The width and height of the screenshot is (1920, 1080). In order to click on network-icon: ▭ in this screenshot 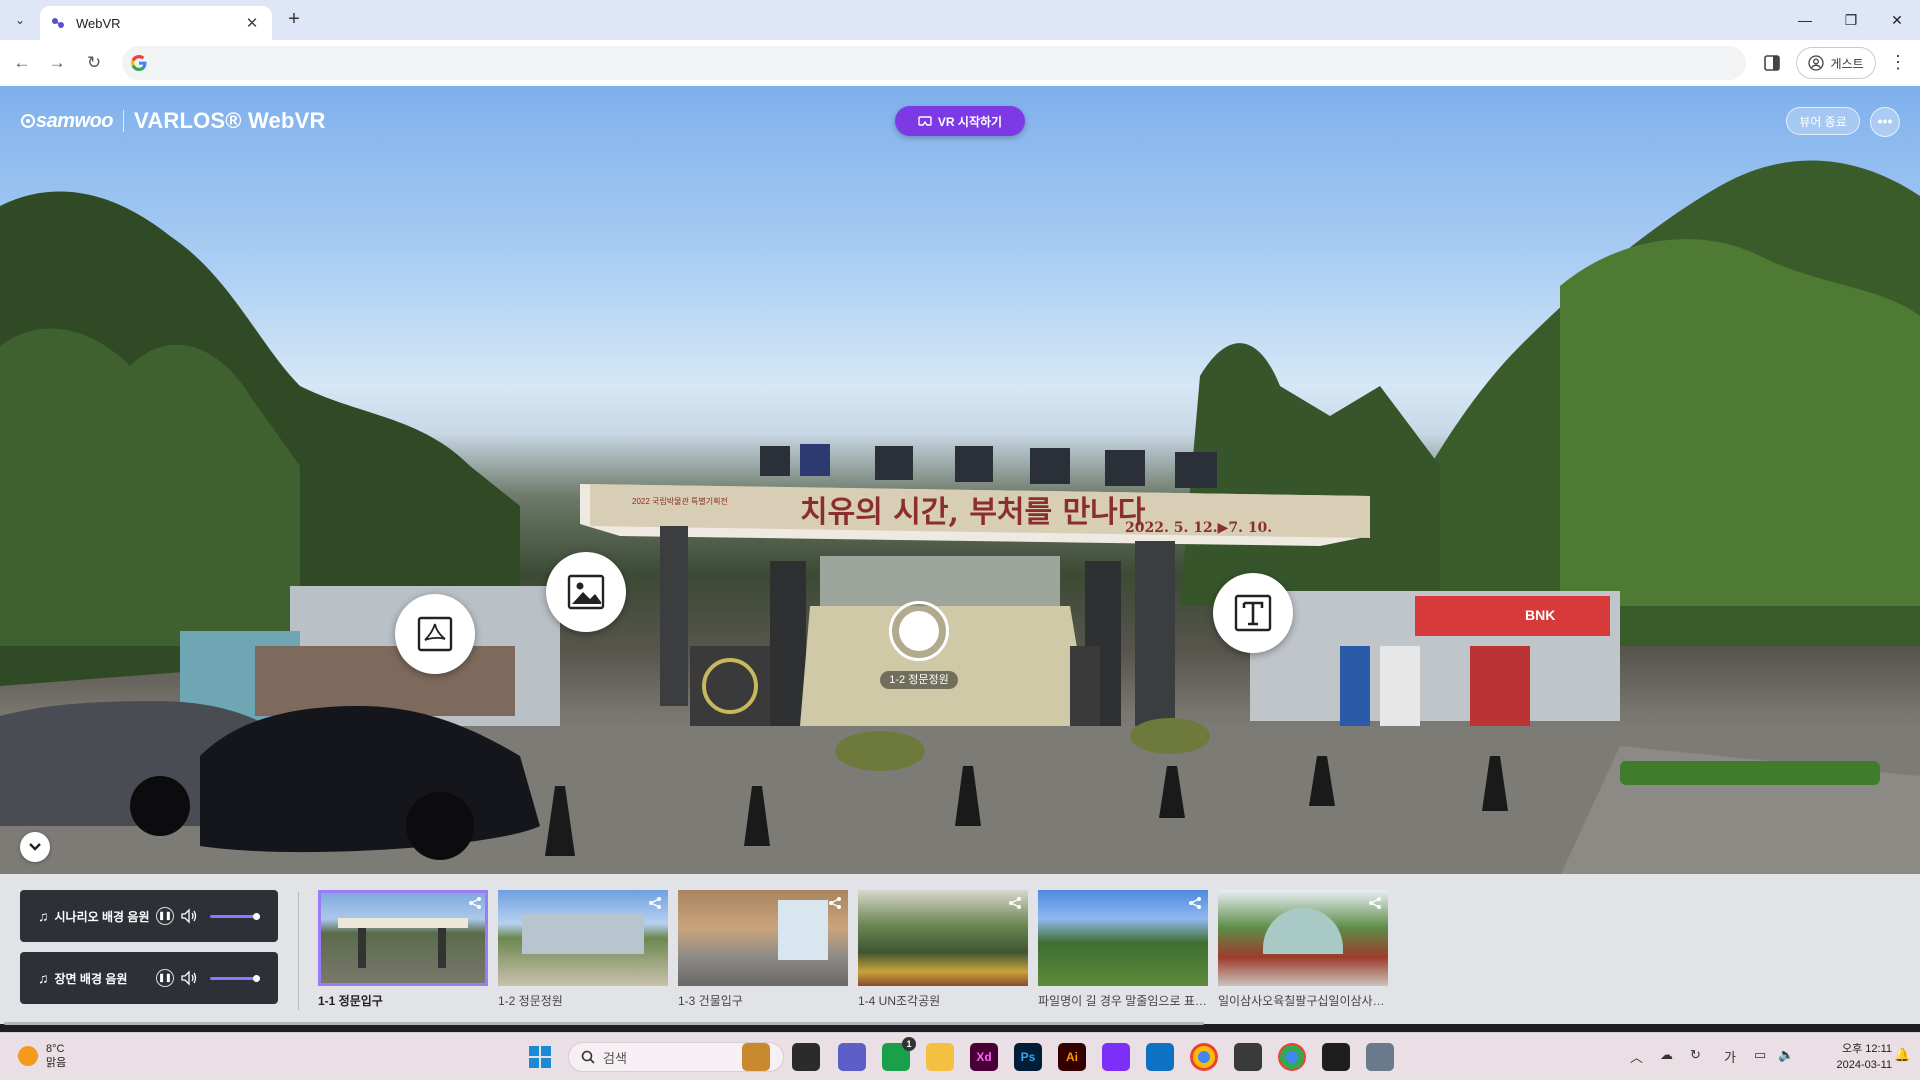, I will do `click(1760, 1055)`.